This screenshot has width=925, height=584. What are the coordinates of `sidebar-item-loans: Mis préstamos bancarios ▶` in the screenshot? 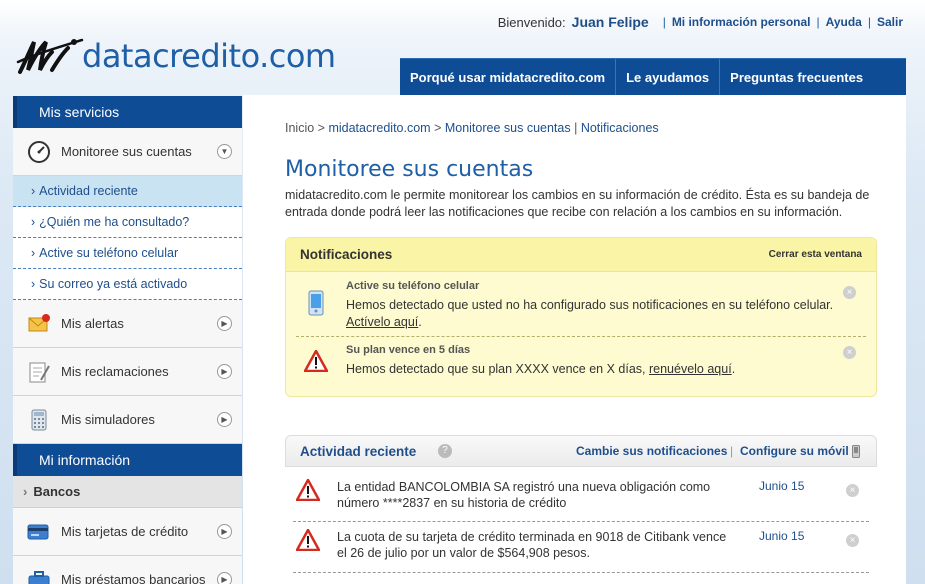 It's located at (127, 570).